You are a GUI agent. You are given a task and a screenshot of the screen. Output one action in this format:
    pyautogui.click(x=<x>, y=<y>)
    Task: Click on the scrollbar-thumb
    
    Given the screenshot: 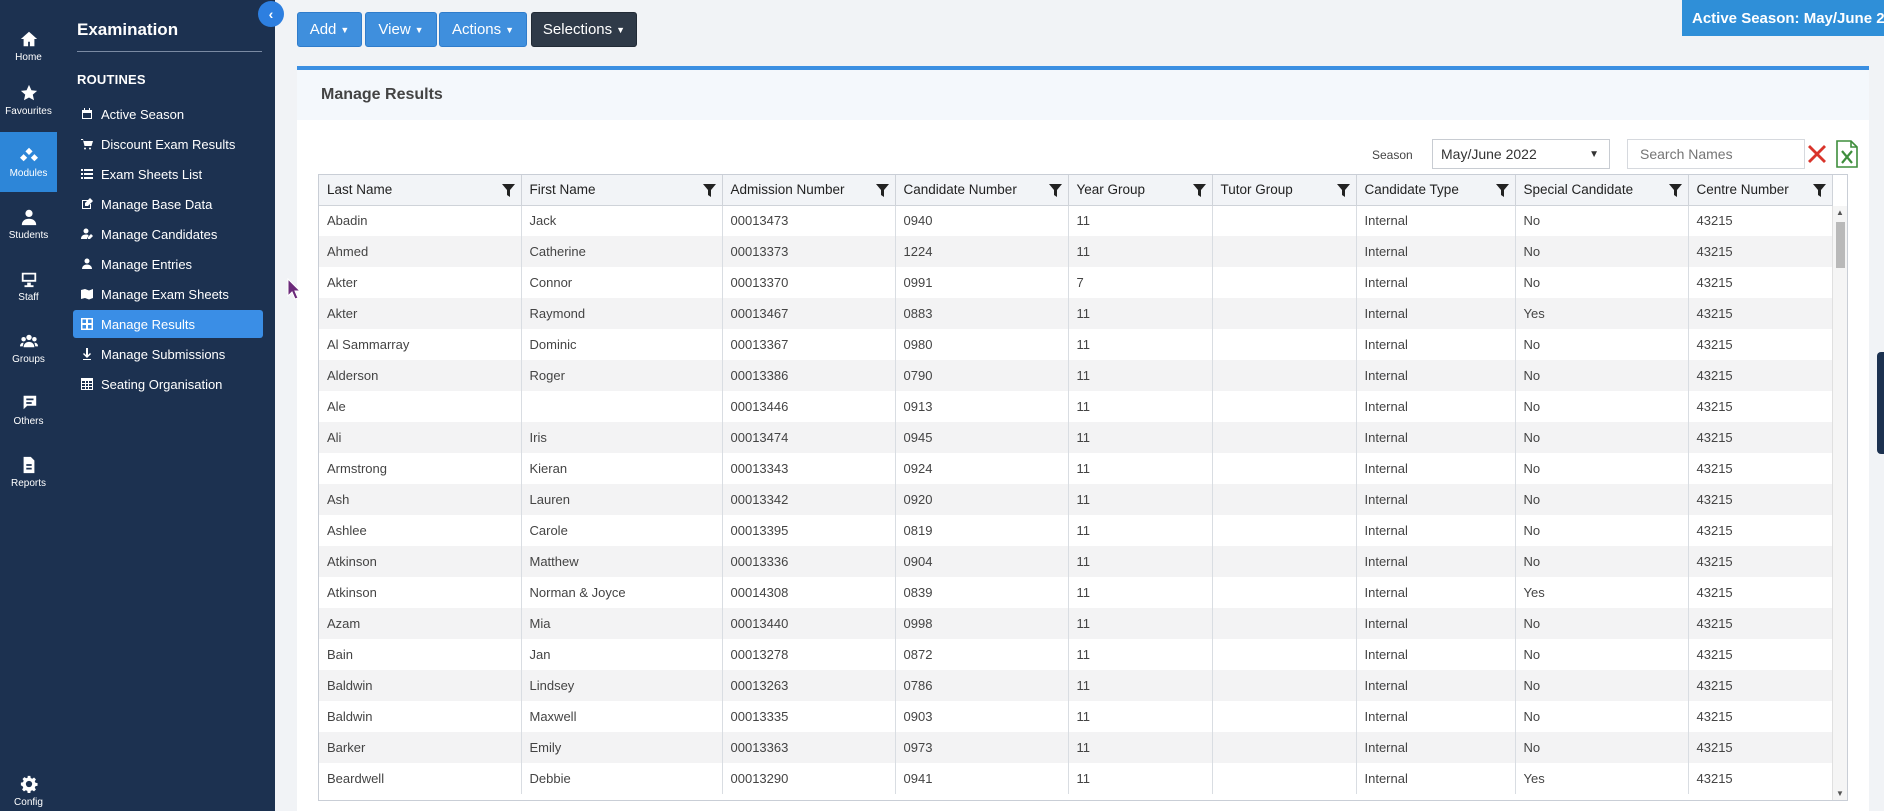 What is the action you would take?
    pyautogui.click(x=1840, y=245)
    